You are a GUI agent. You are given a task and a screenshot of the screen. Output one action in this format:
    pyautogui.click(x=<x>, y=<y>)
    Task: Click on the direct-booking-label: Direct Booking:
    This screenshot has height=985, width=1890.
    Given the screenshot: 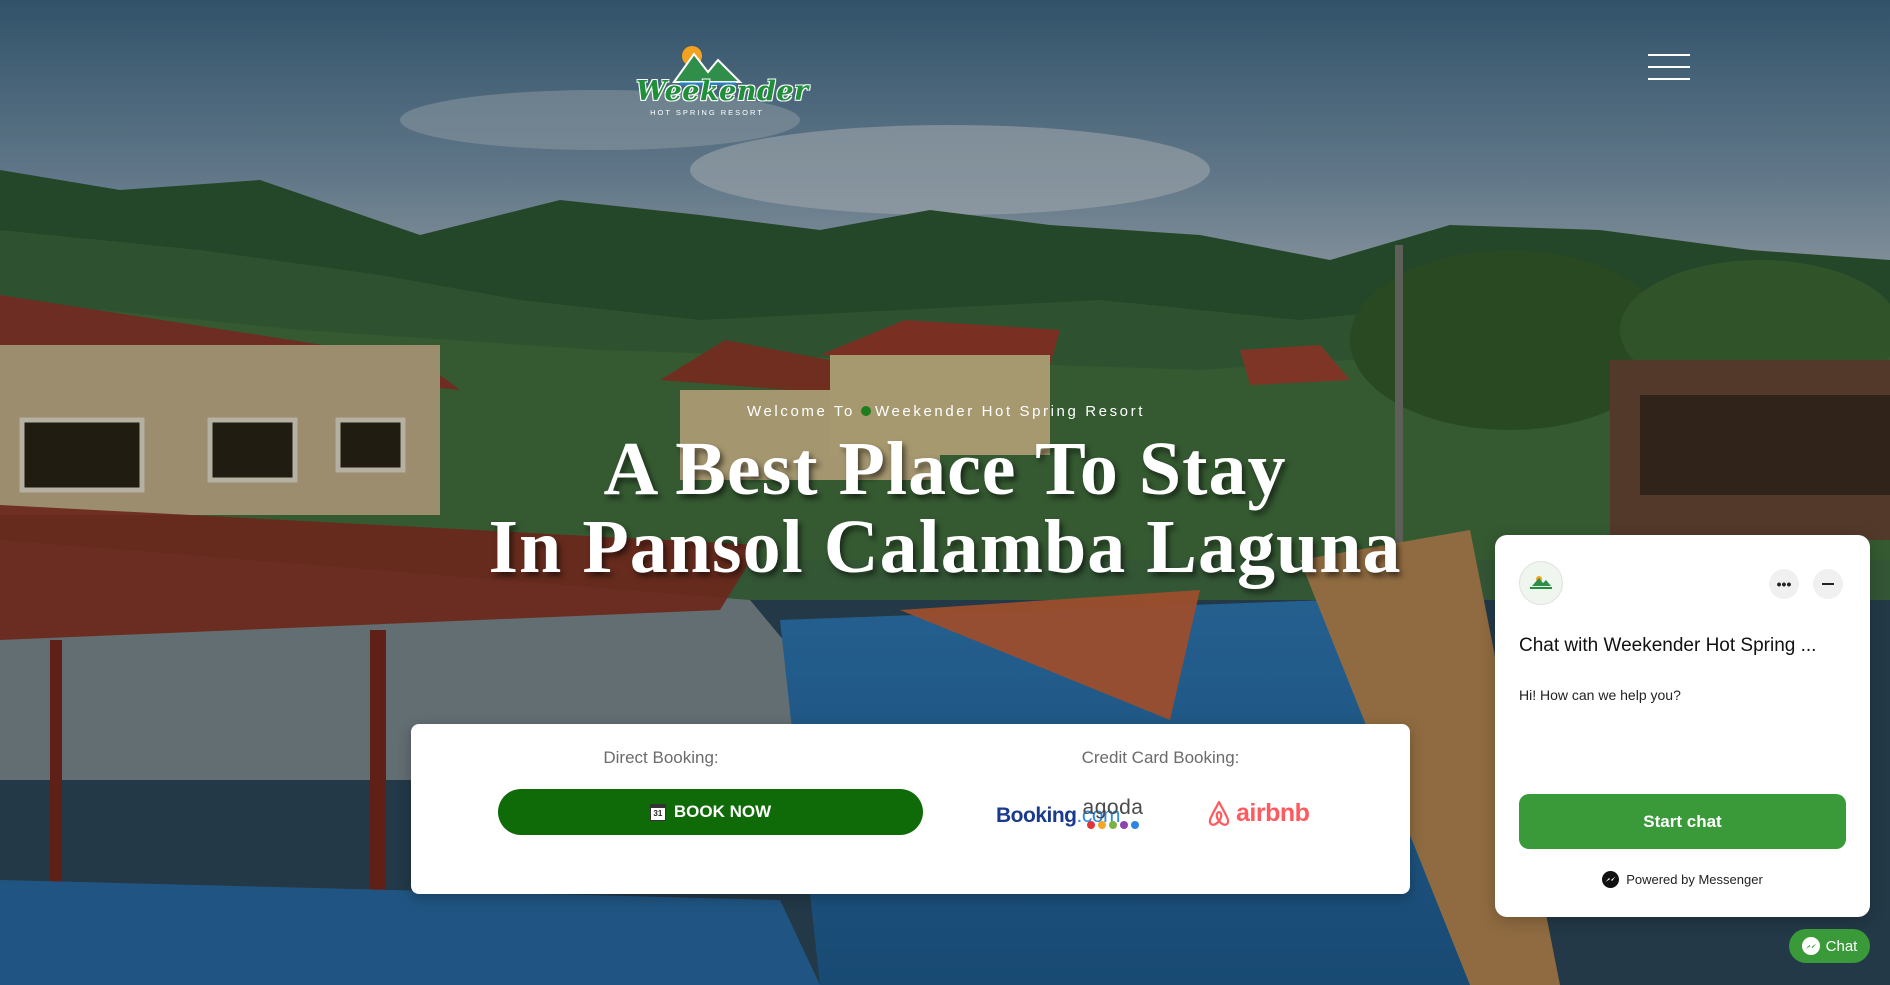 What is the action you would take?
    pyautogui.click(x=661, y=757)
    